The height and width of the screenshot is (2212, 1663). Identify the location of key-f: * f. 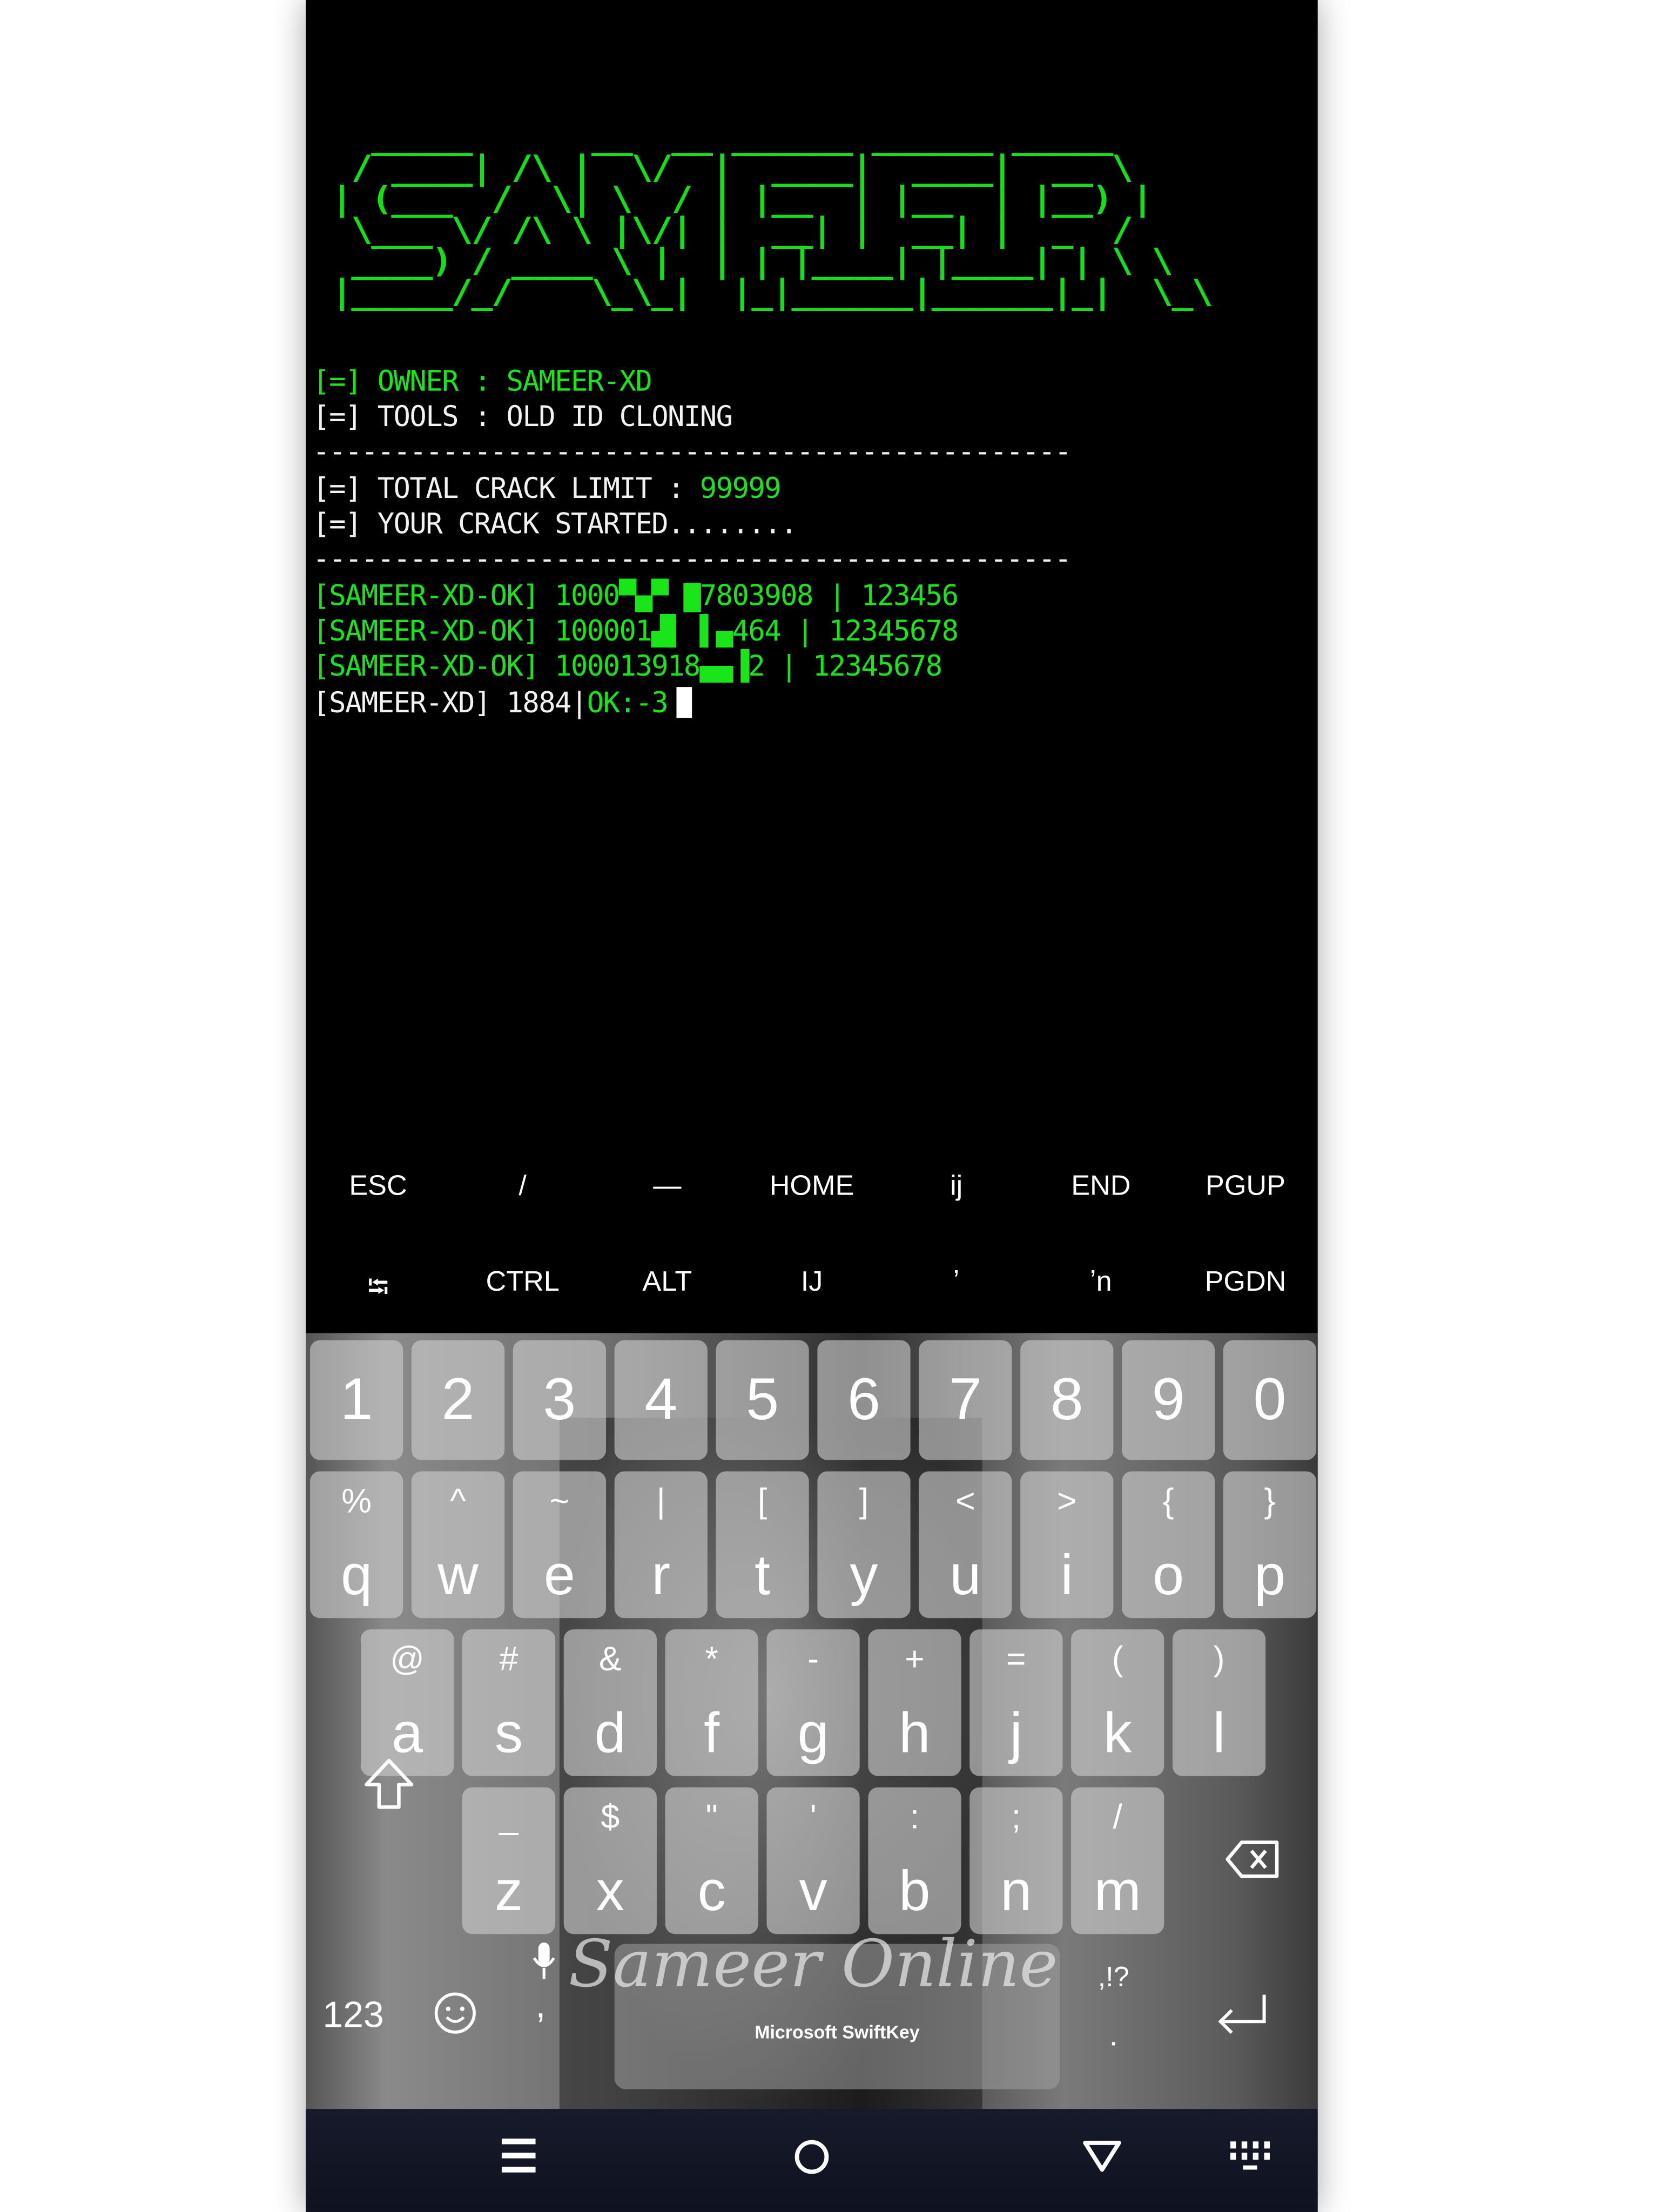
(712, 1702).